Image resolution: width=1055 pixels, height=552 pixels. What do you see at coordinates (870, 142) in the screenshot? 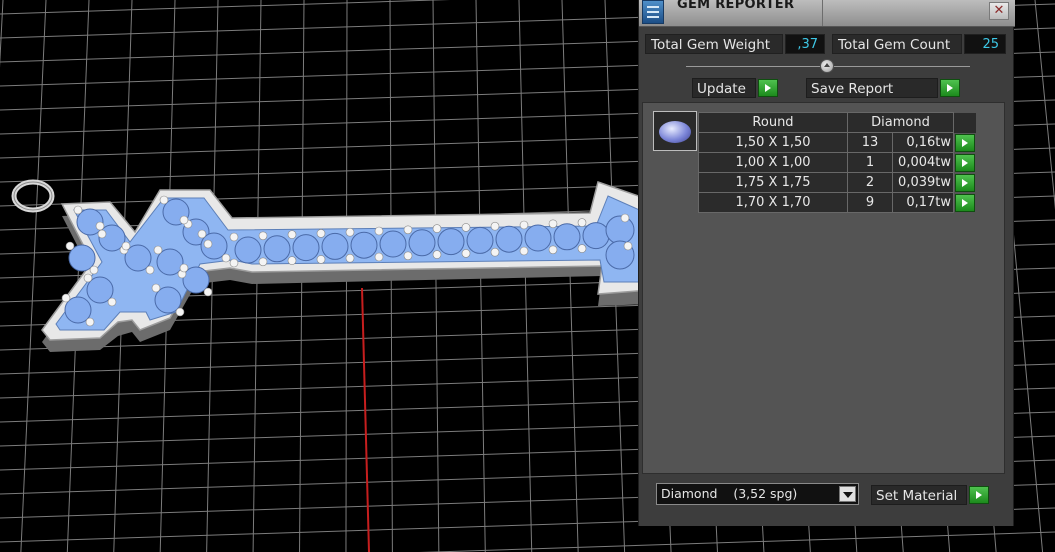
I see `gem-count: 13` at bounding box center [870, 142].